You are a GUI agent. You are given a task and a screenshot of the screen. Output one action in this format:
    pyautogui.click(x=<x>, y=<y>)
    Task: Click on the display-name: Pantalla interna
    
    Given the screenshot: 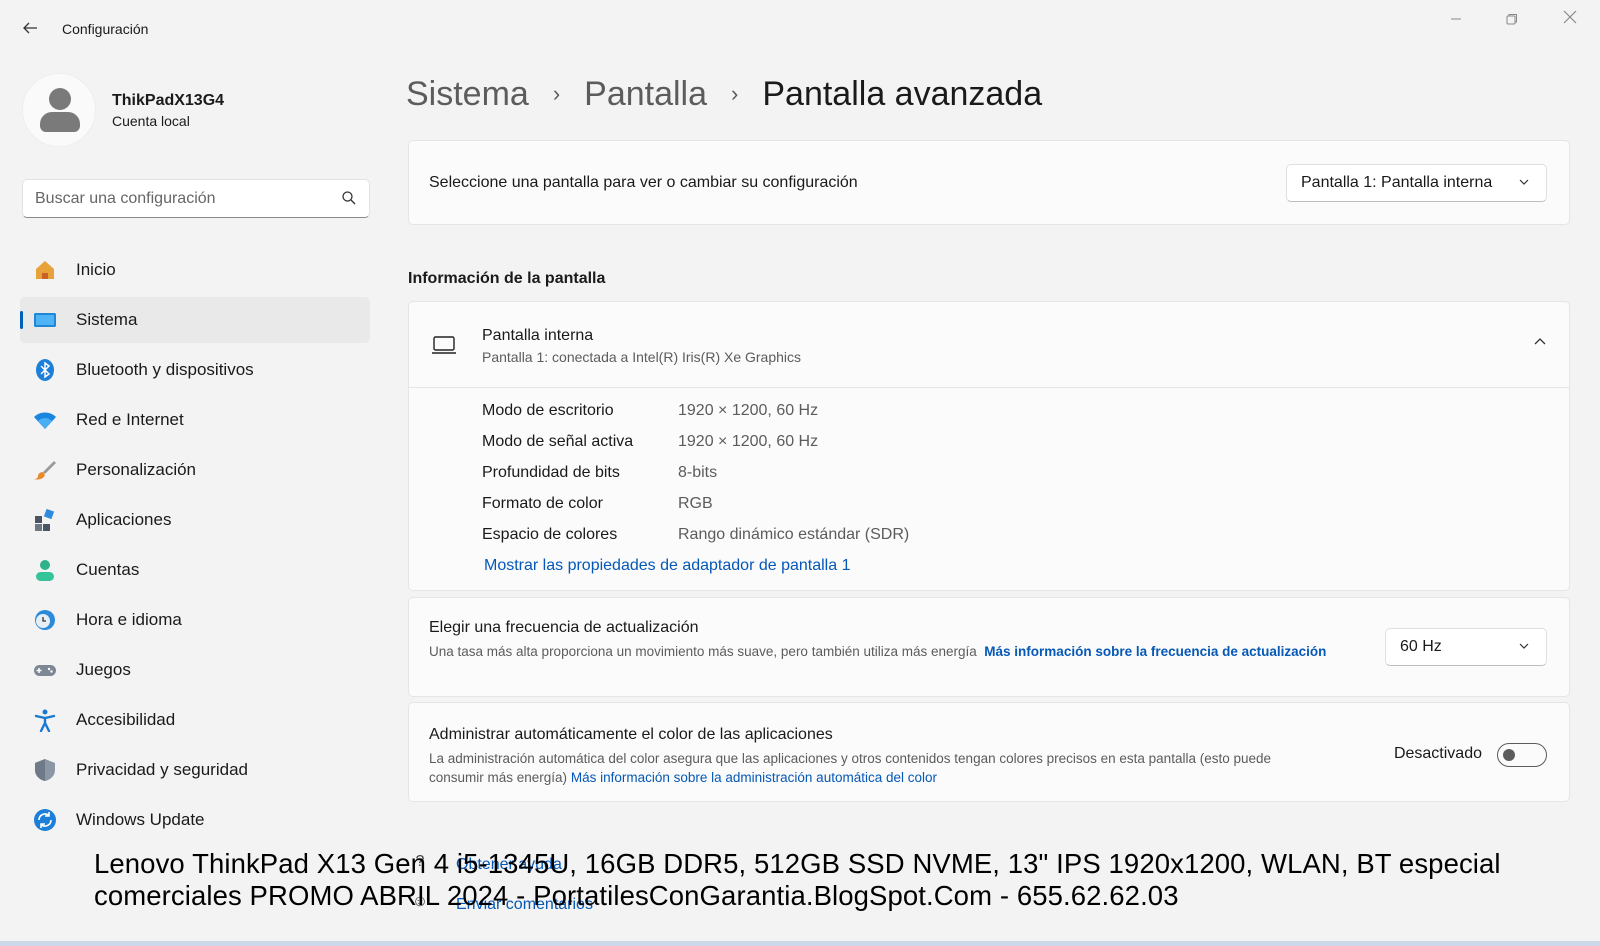 What is the action you would take?
    pyautogui.click(x=538, y=335)
    